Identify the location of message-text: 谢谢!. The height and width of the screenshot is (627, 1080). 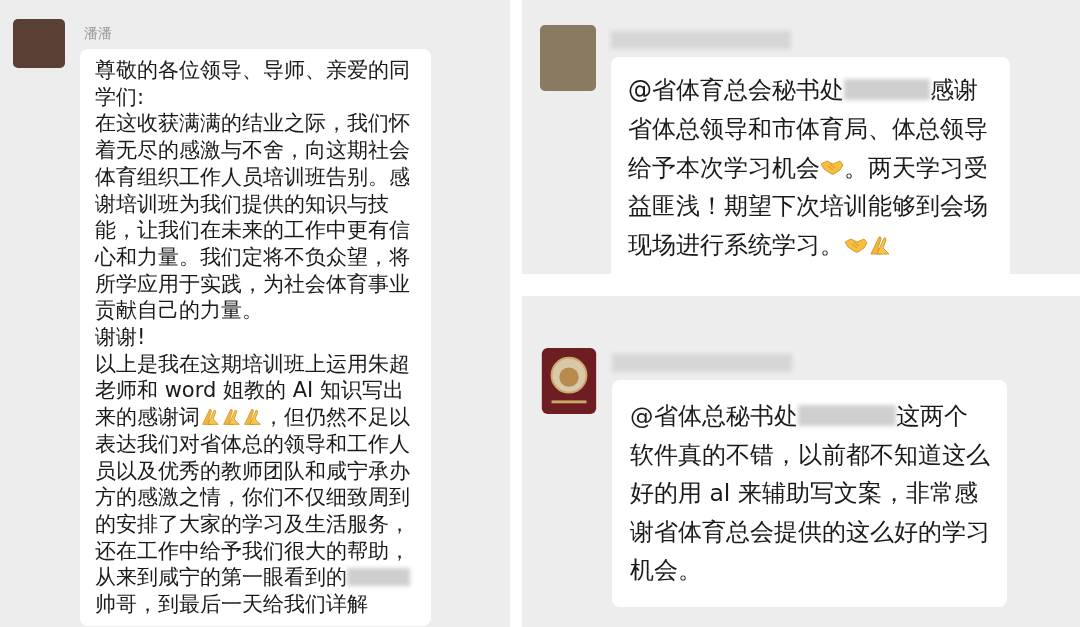
(121, 337).